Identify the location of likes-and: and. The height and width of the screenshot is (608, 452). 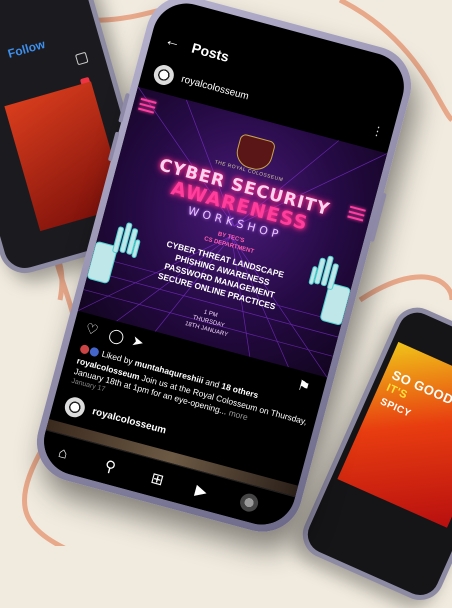
(212, 383).